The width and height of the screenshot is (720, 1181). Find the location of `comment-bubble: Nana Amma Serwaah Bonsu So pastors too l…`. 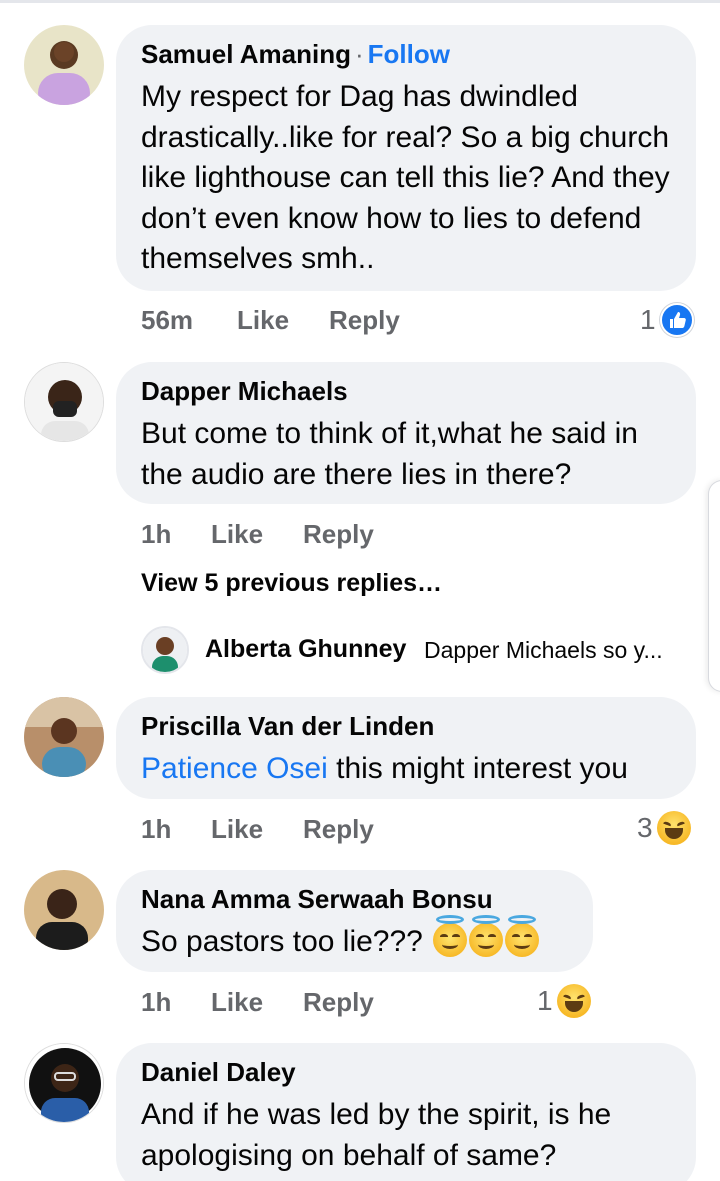

comment-bubble: Nana Amma Serwaah Bonsu So pastors too l… is located at coordinates (354, 921).